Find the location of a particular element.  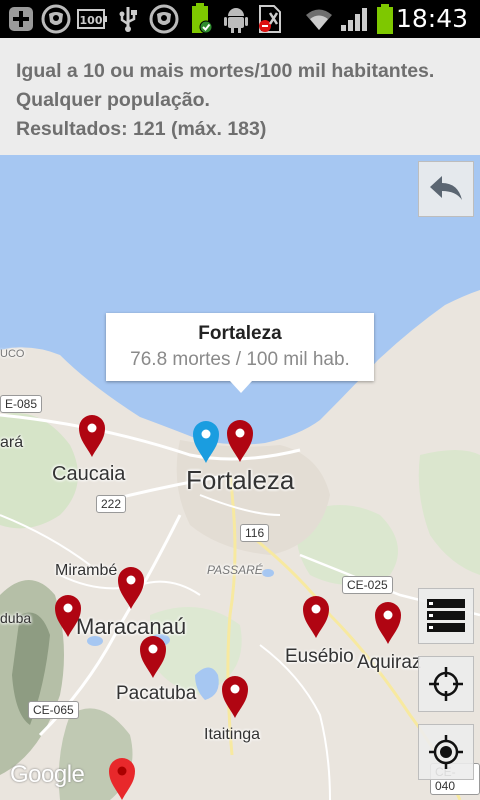

add-icon is located at coordinates (21, 19).